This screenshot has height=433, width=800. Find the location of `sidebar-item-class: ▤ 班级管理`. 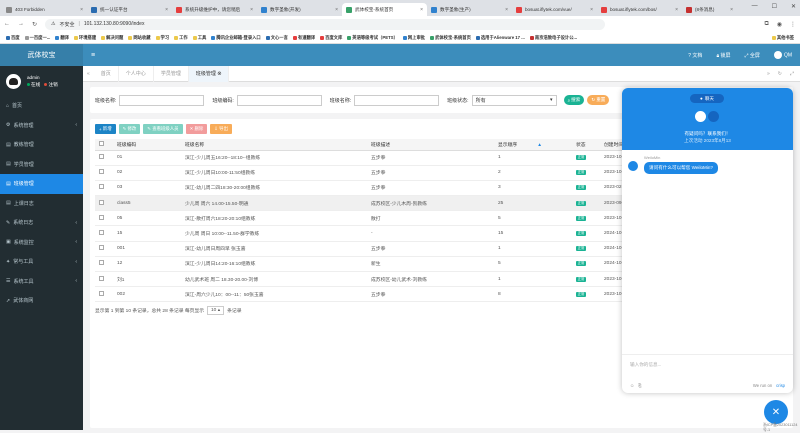

sidebar-item-class: ▤ 班级管理 is located at coordinates (41, 184).